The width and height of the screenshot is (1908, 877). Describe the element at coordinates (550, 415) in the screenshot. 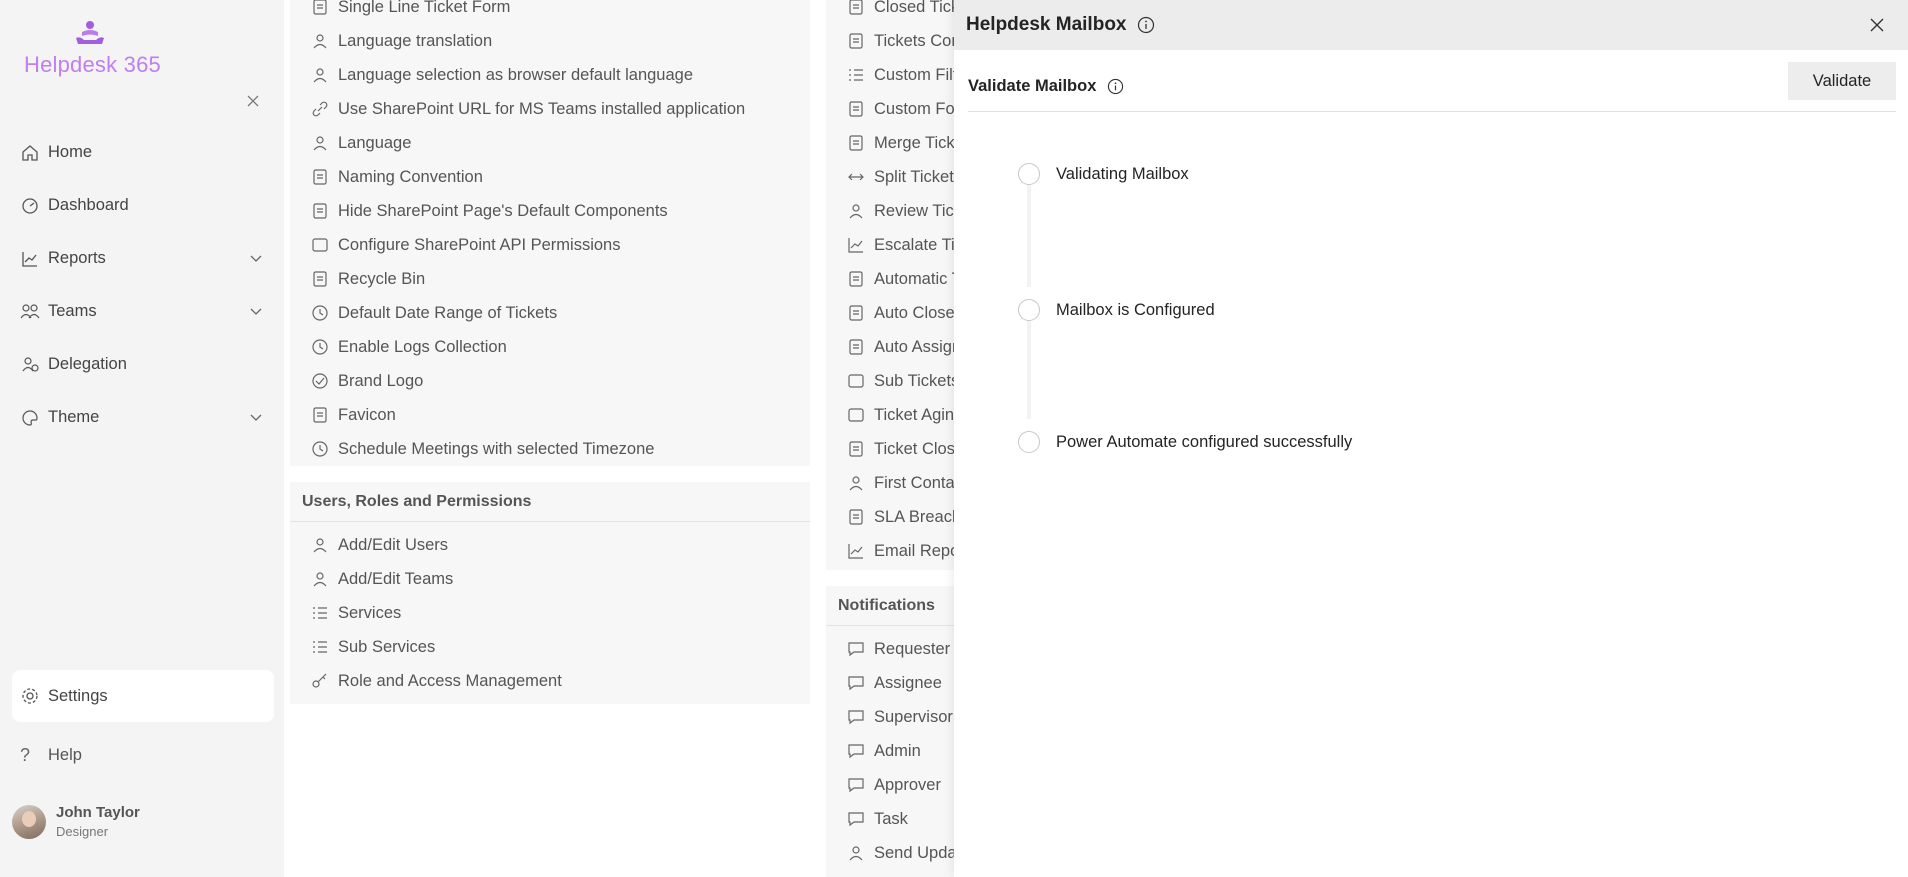

I see `settings-link: Favicon` at that location.